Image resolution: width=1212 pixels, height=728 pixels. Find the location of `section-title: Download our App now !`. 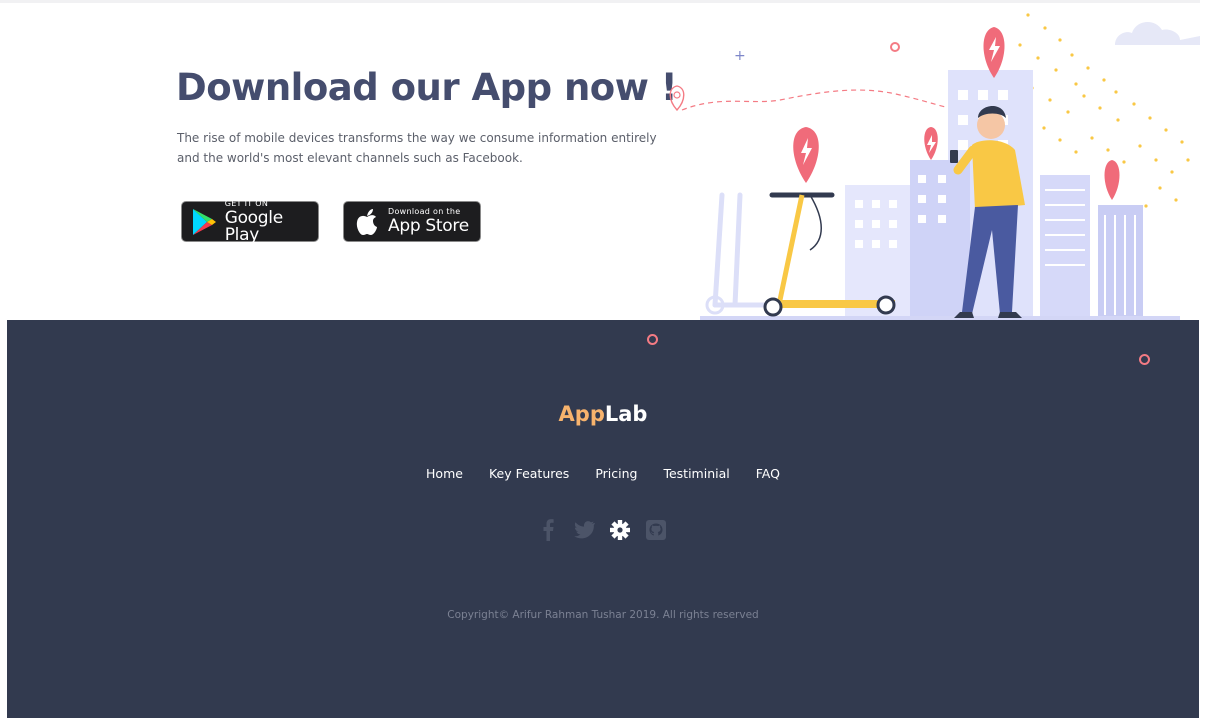

section-title: Download our App now ! is located at coordinates (427, 87).